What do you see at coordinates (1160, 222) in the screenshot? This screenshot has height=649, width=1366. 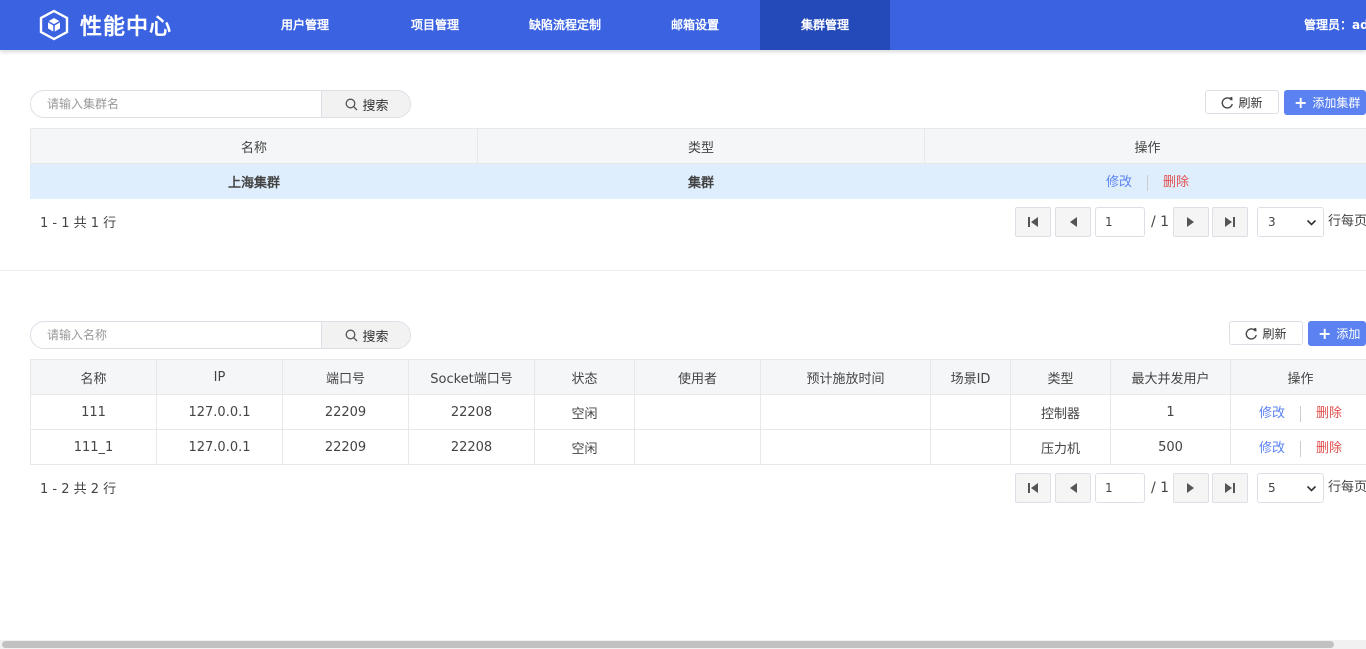 I see `page-total: / 1` at bounding box center [1160, 222].